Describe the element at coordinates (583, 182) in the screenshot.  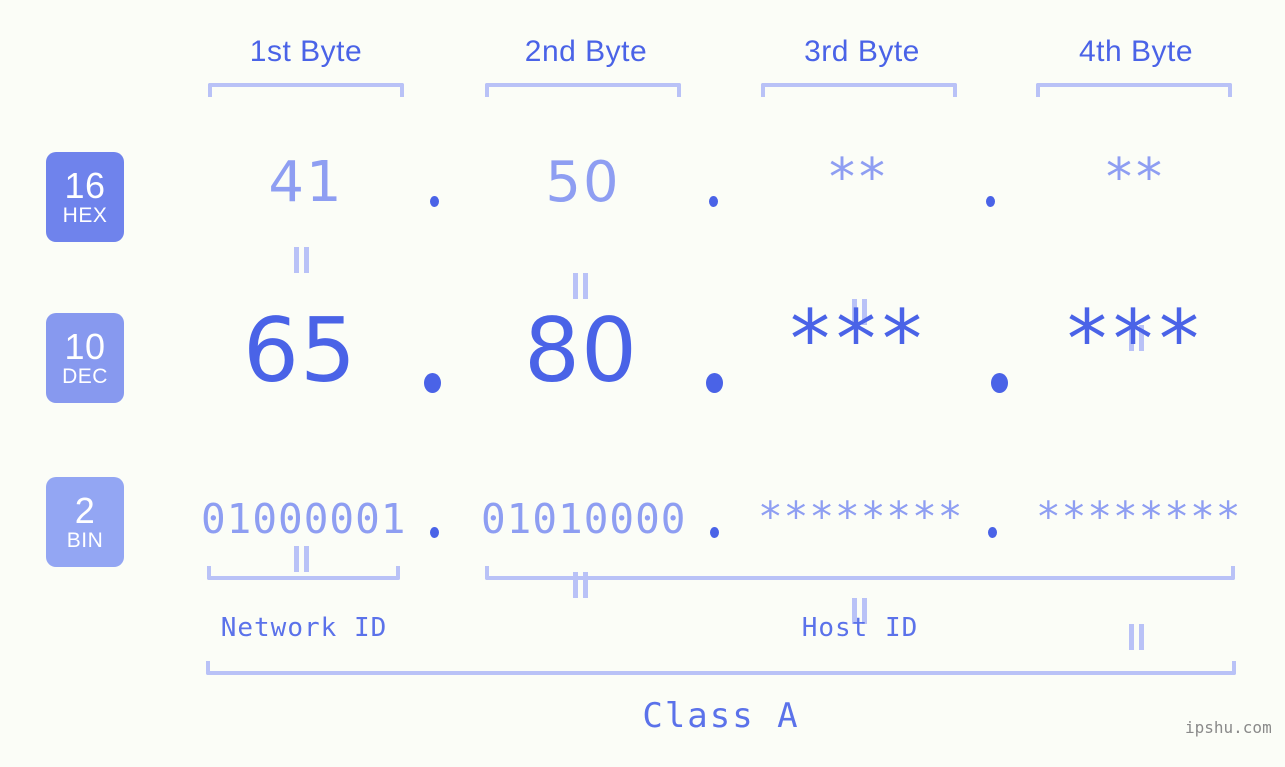
I see `hex-value-byte-2: 50` at that location.